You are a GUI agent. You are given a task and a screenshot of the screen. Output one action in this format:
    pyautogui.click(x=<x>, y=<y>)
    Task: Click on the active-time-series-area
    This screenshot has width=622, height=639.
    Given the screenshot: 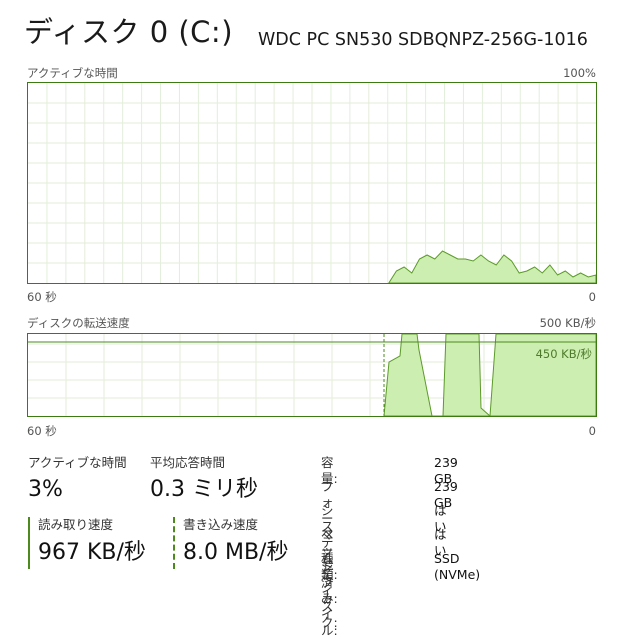 What is the action you would take?
    pyautogui.click(x=492, y=266)
    